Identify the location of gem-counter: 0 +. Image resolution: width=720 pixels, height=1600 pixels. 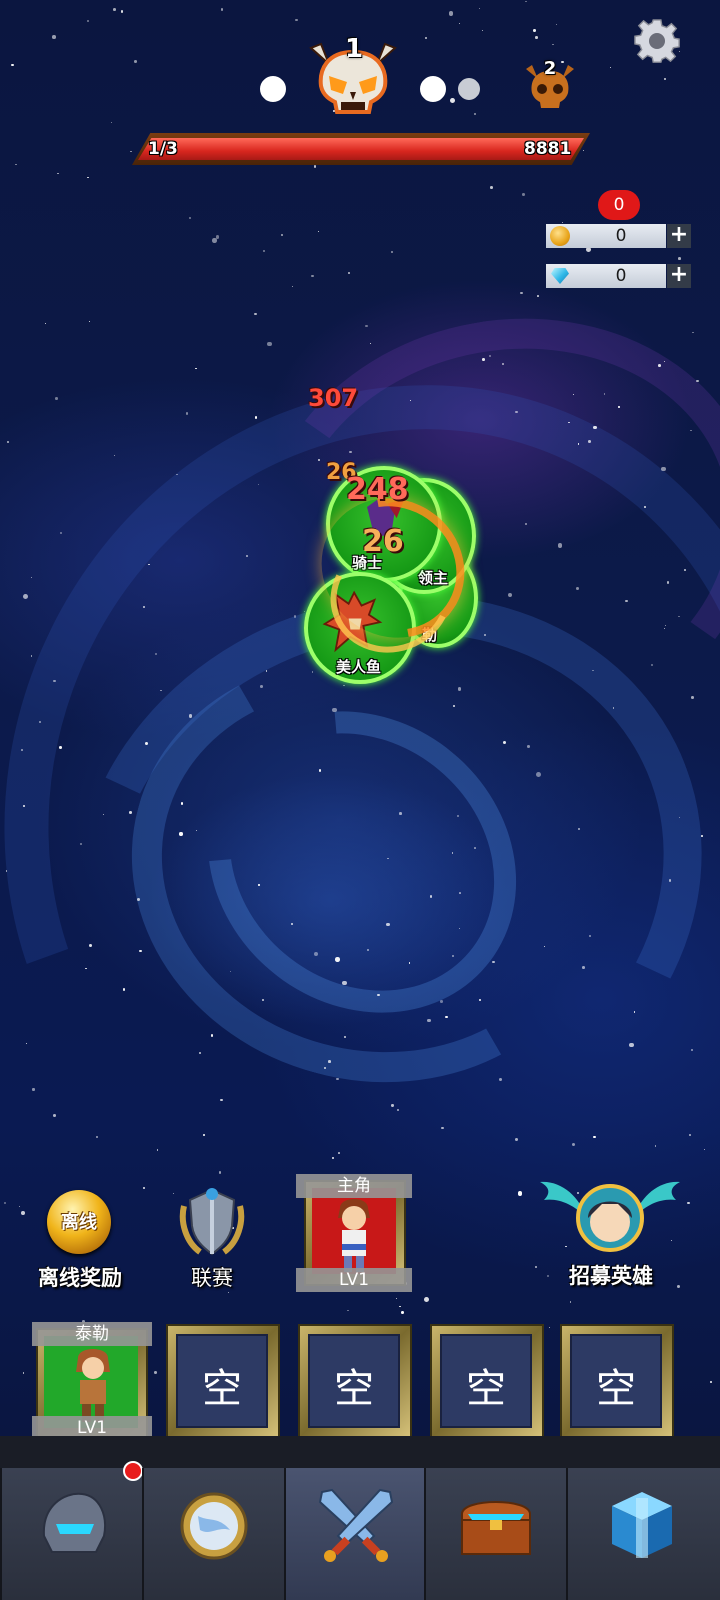
(618, 276).